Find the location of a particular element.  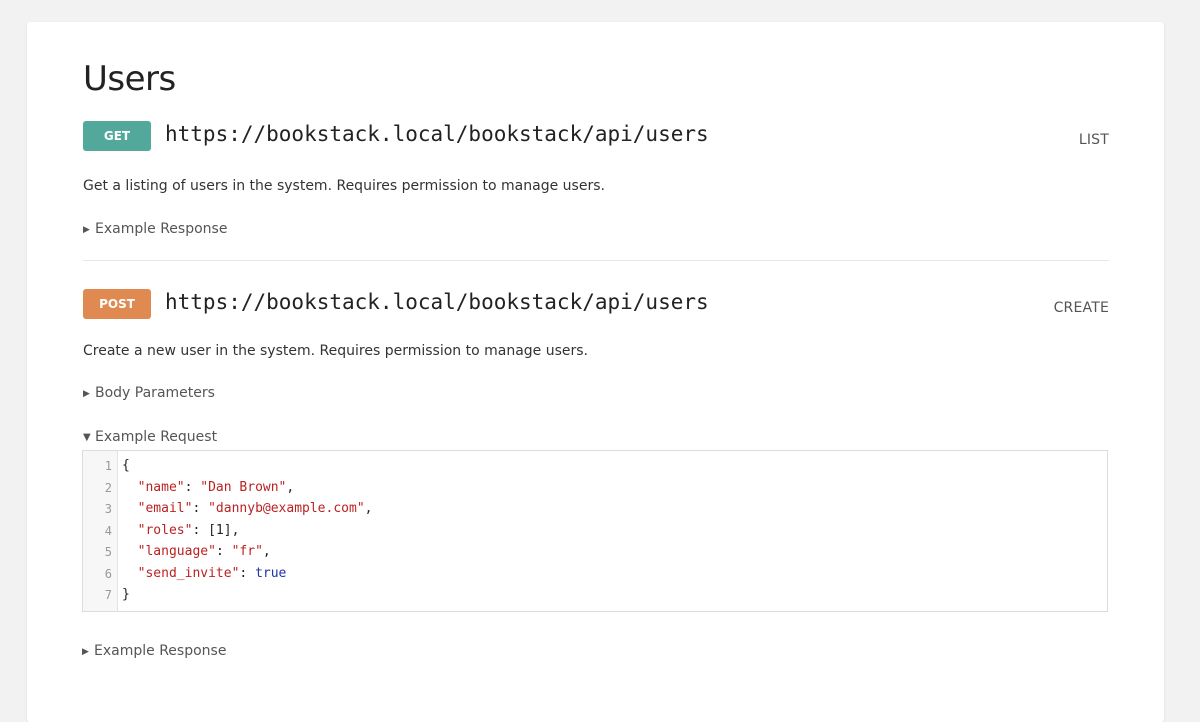

json-value: "Dan Brown" is located at coordinates (243, 487).